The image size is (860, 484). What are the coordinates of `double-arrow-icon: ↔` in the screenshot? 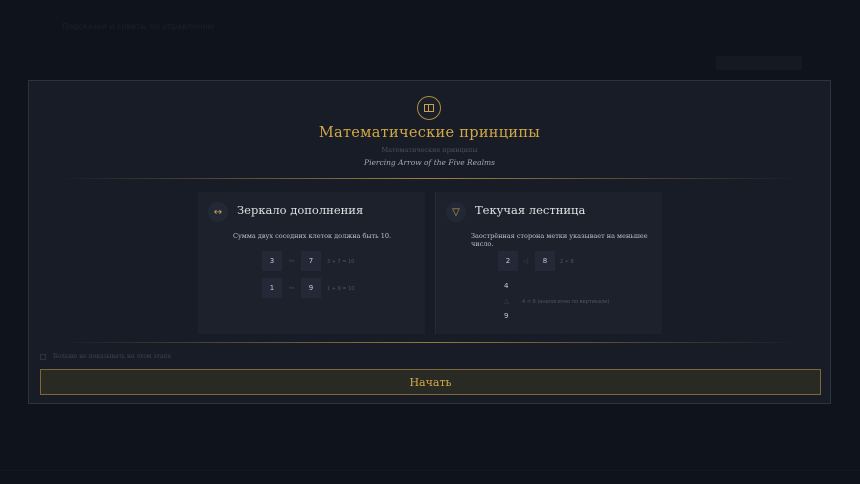 It's located at (218, 212).